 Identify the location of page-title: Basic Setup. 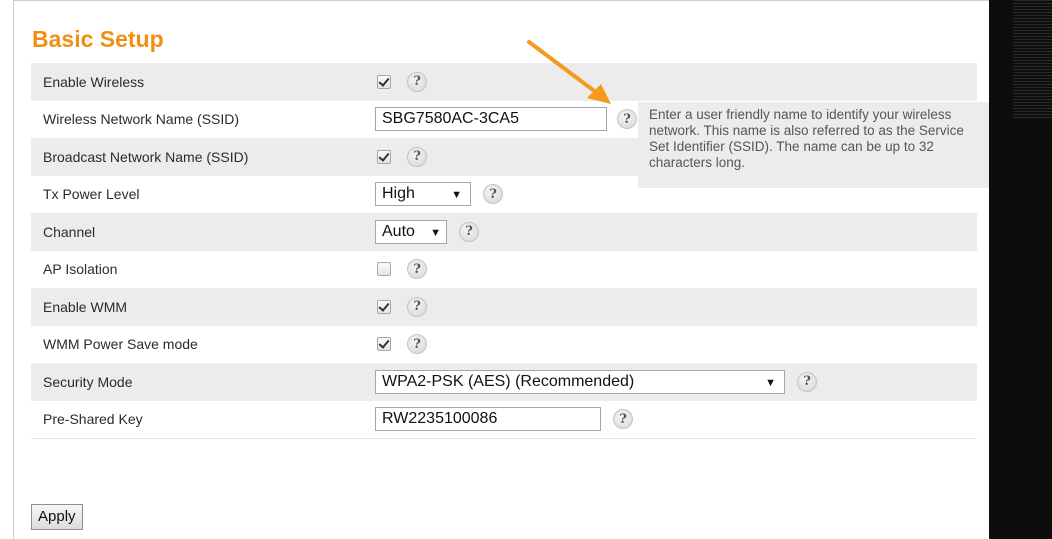
(98, 39).